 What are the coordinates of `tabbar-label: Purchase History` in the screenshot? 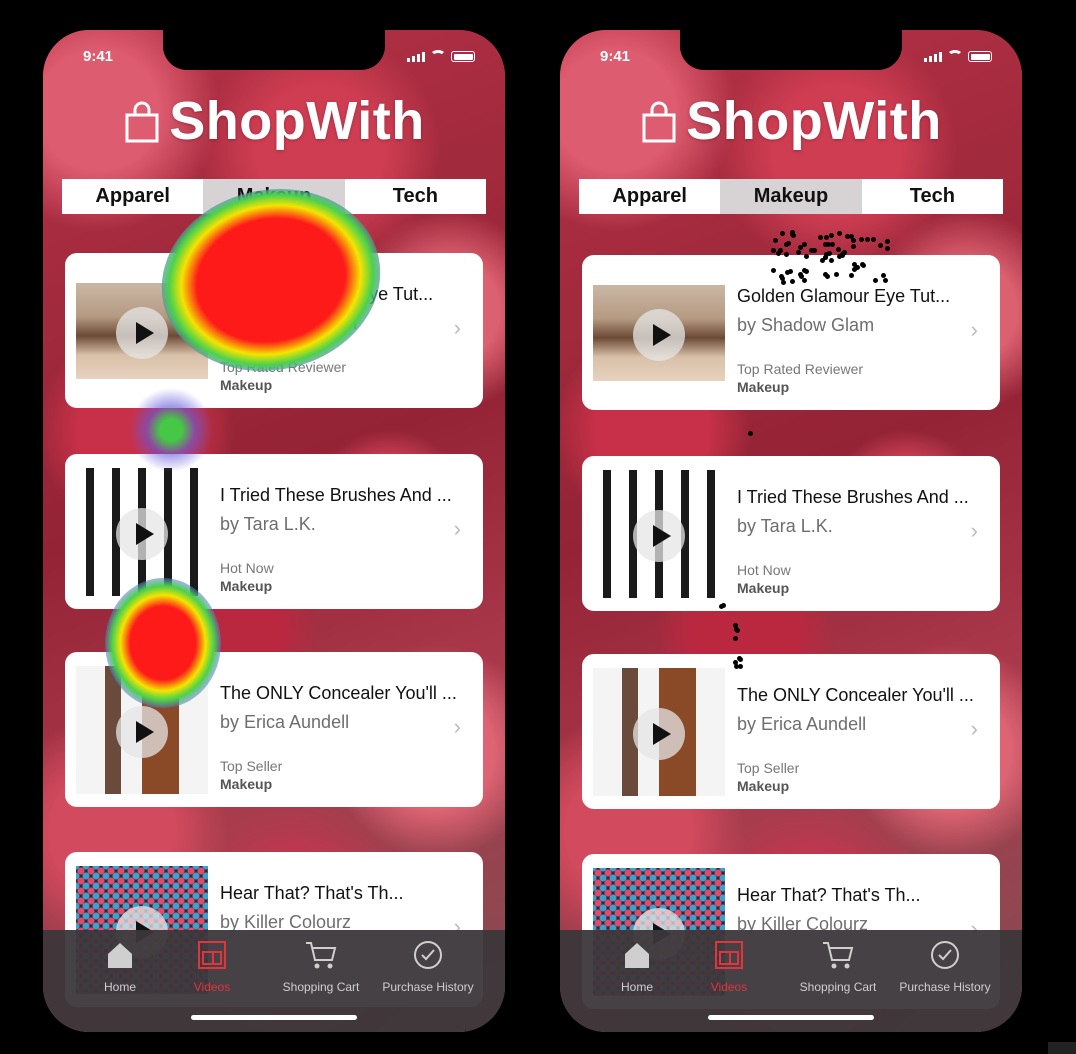 It's located at (428, 987).